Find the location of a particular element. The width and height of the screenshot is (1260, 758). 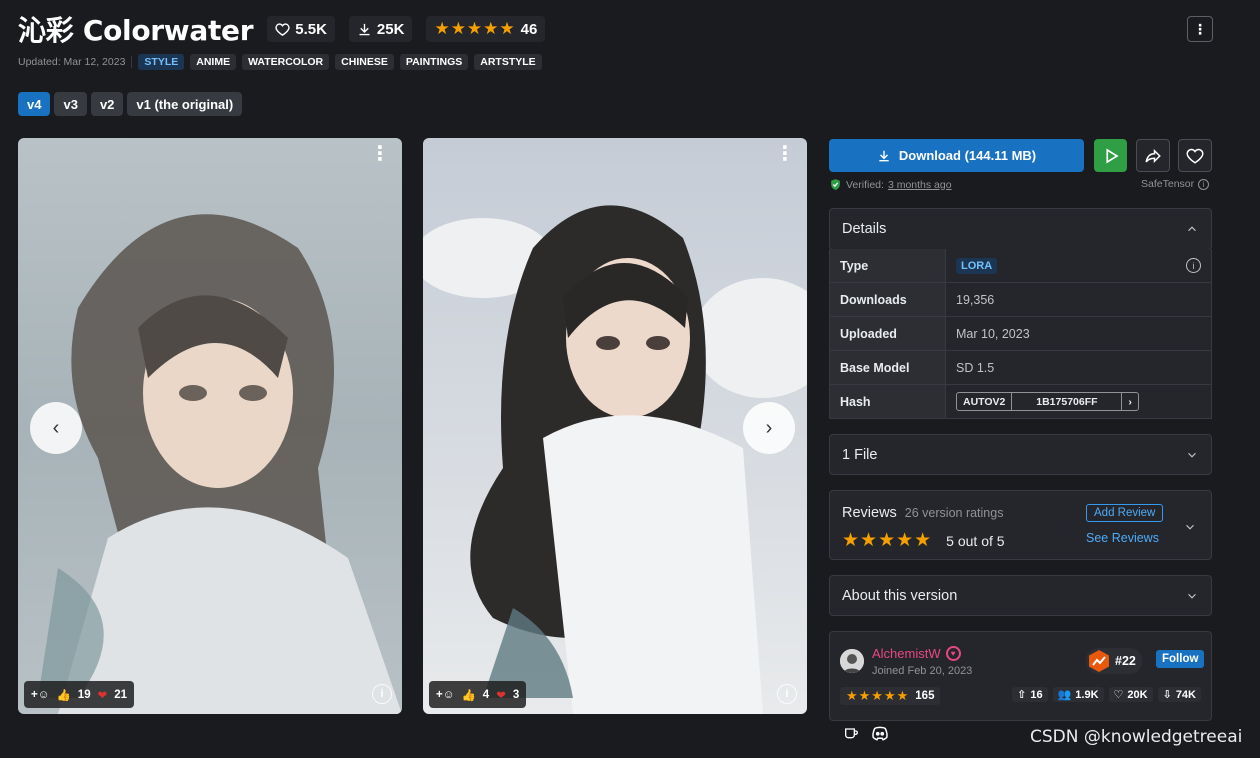

run-button is located at coordinates (1110, 155).